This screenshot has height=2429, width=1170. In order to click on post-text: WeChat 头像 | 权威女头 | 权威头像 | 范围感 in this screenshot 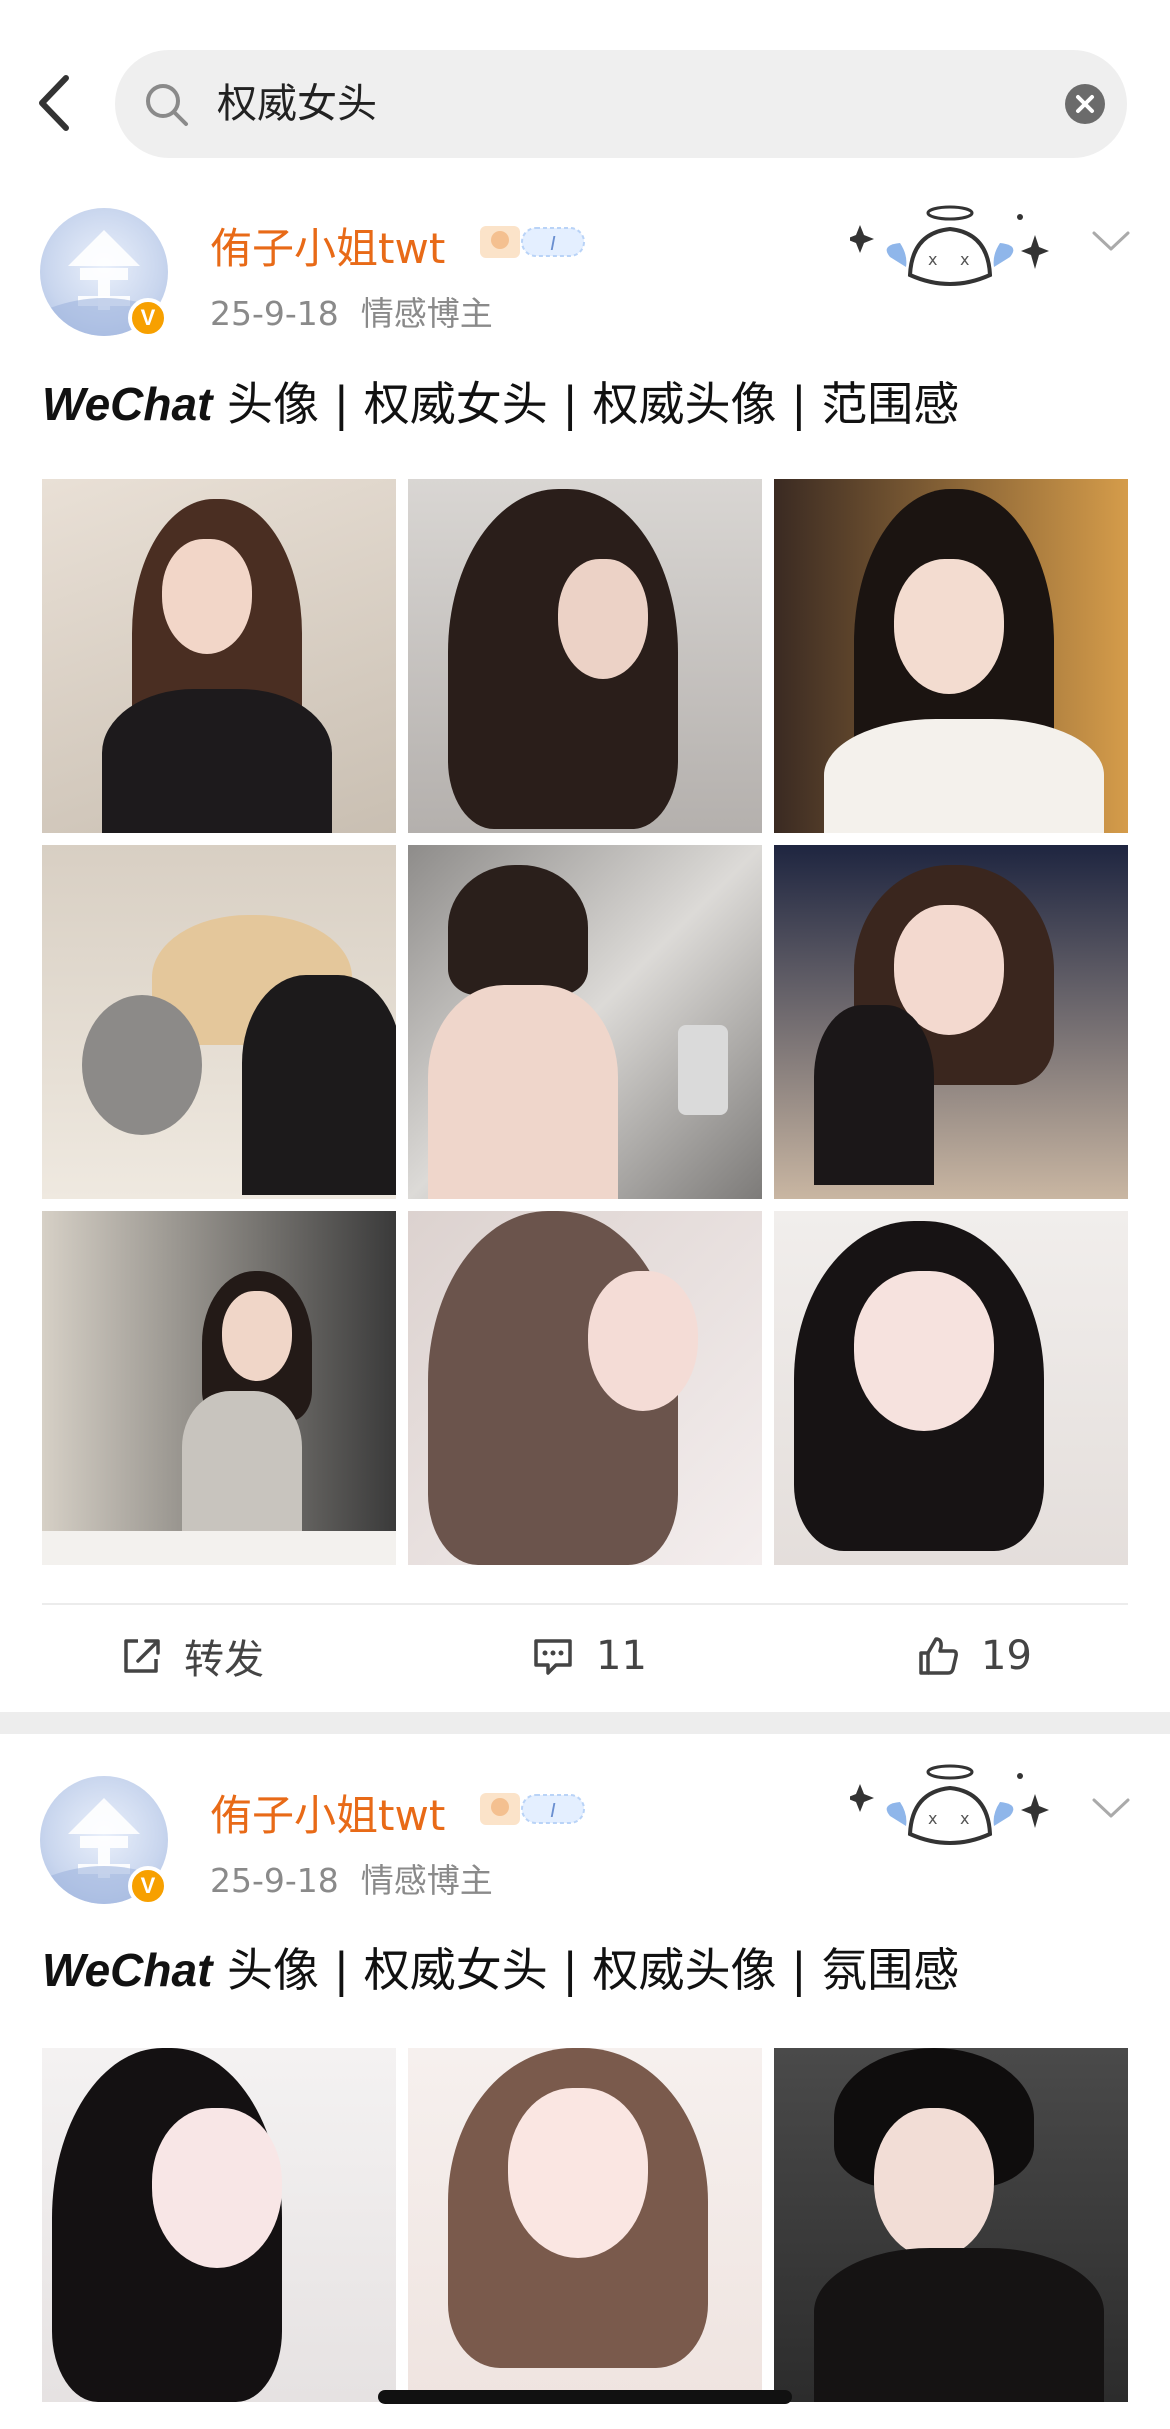, I will do `click(500, 401)`.